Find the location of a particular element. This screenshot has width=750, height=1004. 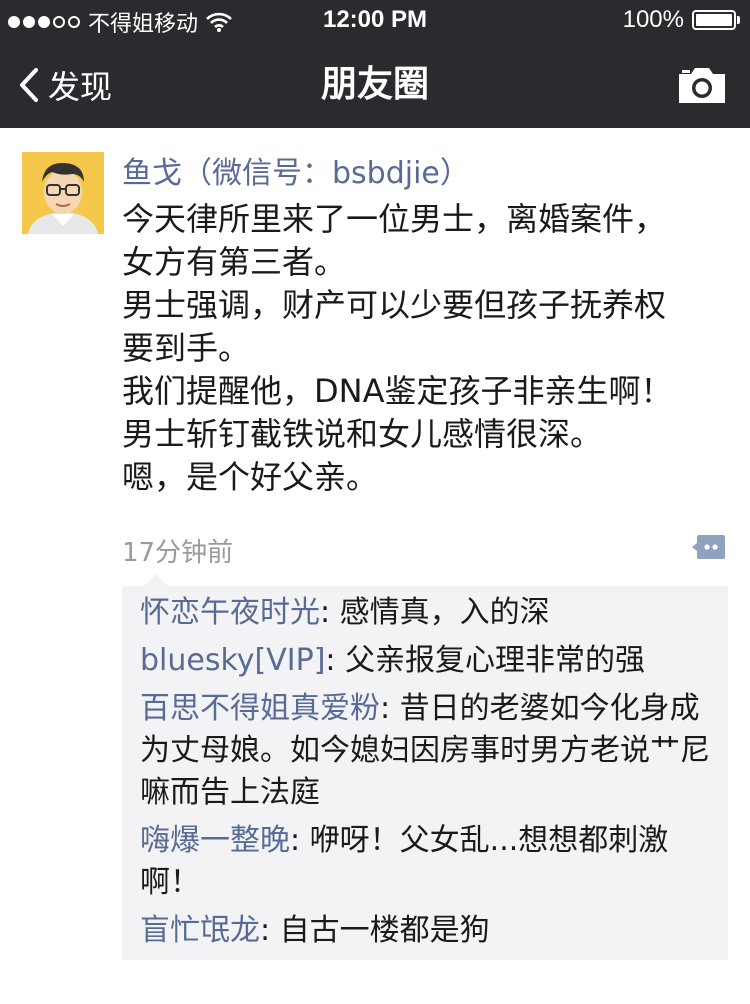

post-line: 要到手。 is located at coordinates (186, 348).